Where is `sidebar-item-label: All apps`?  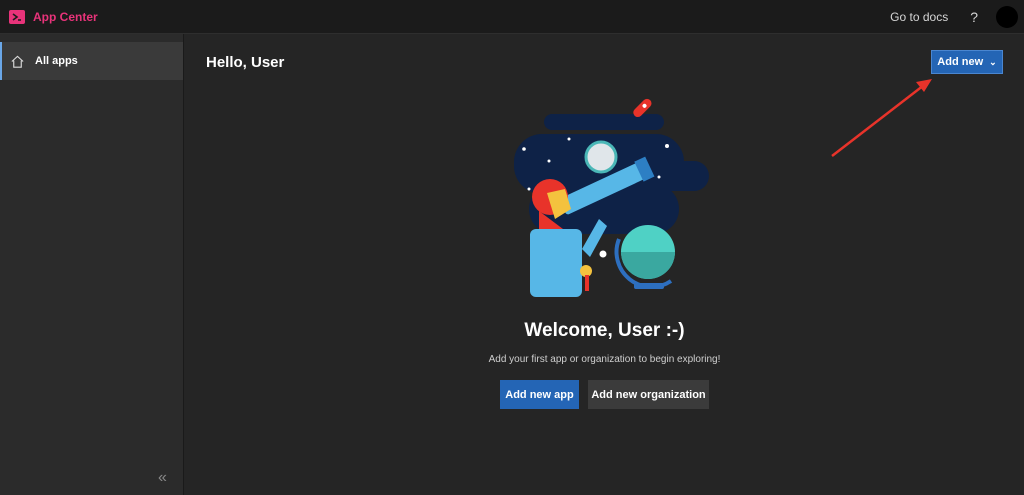 sidebar-item-label: All apps is located at coordinates (56, 61).